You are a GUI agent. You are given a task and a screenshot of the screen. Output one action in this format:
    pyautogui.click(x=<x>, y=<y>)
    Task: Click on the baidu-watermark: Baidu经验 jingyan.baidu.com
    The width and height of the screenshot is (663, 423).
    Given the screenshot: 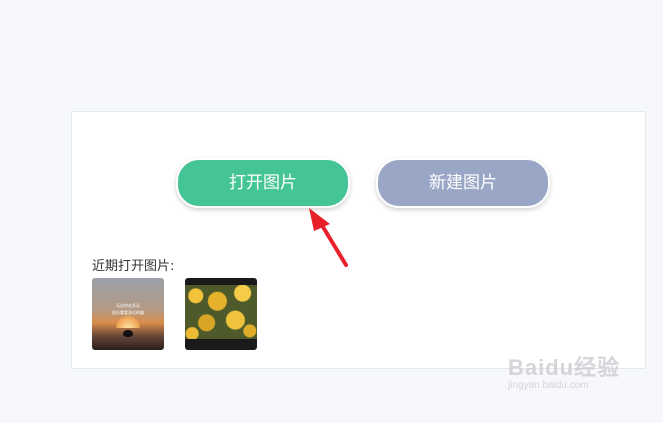 What is the action you would take?
    pyautogui.click(x=564, y=370)
    